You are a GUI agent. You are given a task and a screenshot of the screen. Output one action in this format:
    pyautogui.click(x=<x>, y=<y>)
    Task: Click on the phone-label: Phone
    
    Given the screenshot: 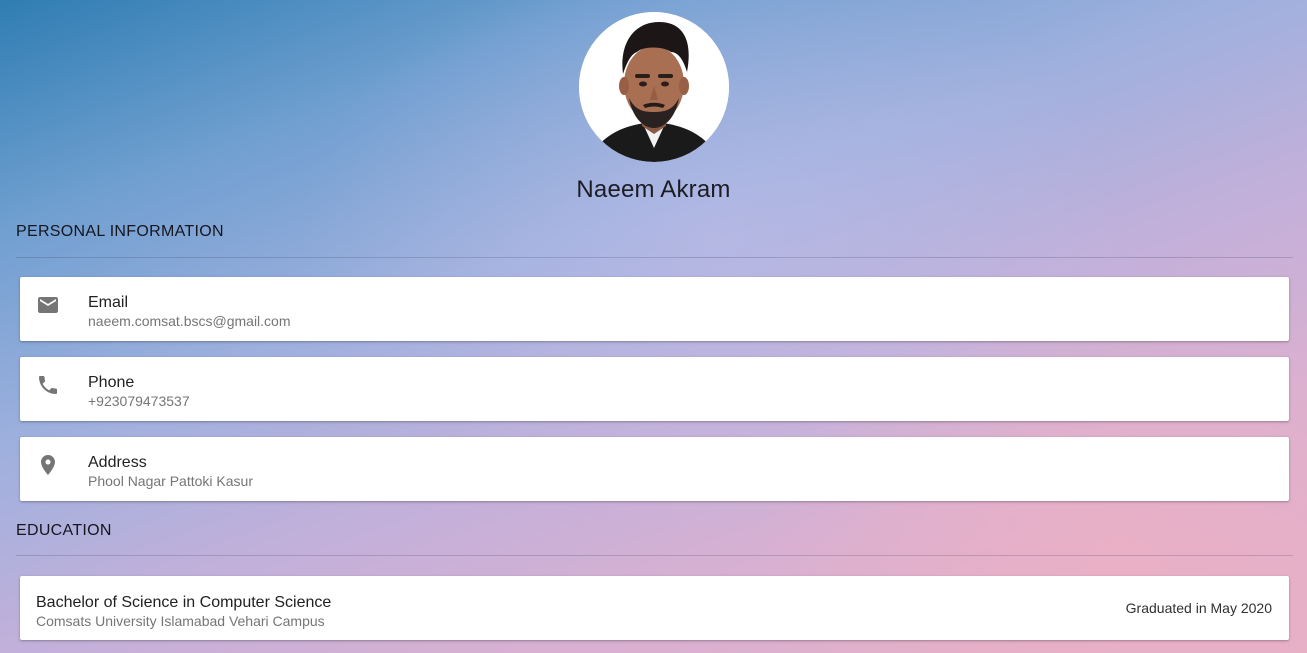 What is the action you would take?
    pyautogui.click(x=111, y=382)
    